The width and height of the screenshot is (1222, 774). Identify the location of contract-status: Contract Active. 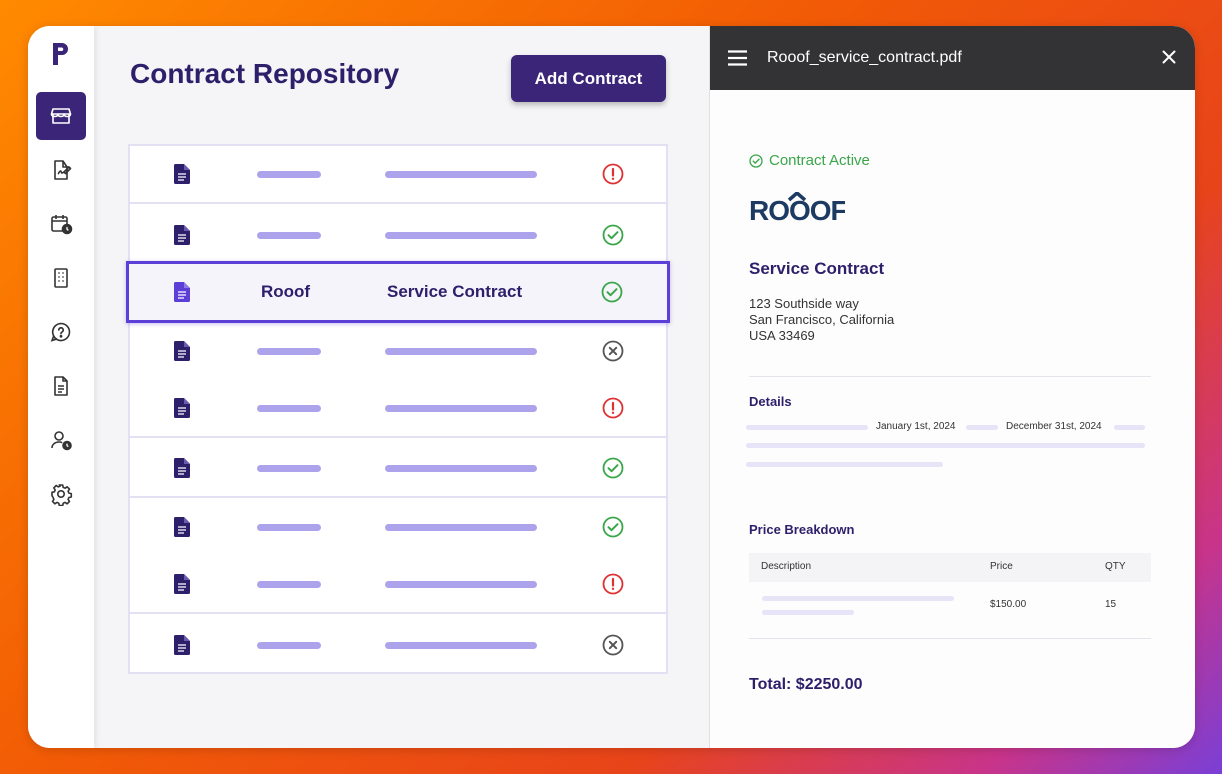
(809, 160).